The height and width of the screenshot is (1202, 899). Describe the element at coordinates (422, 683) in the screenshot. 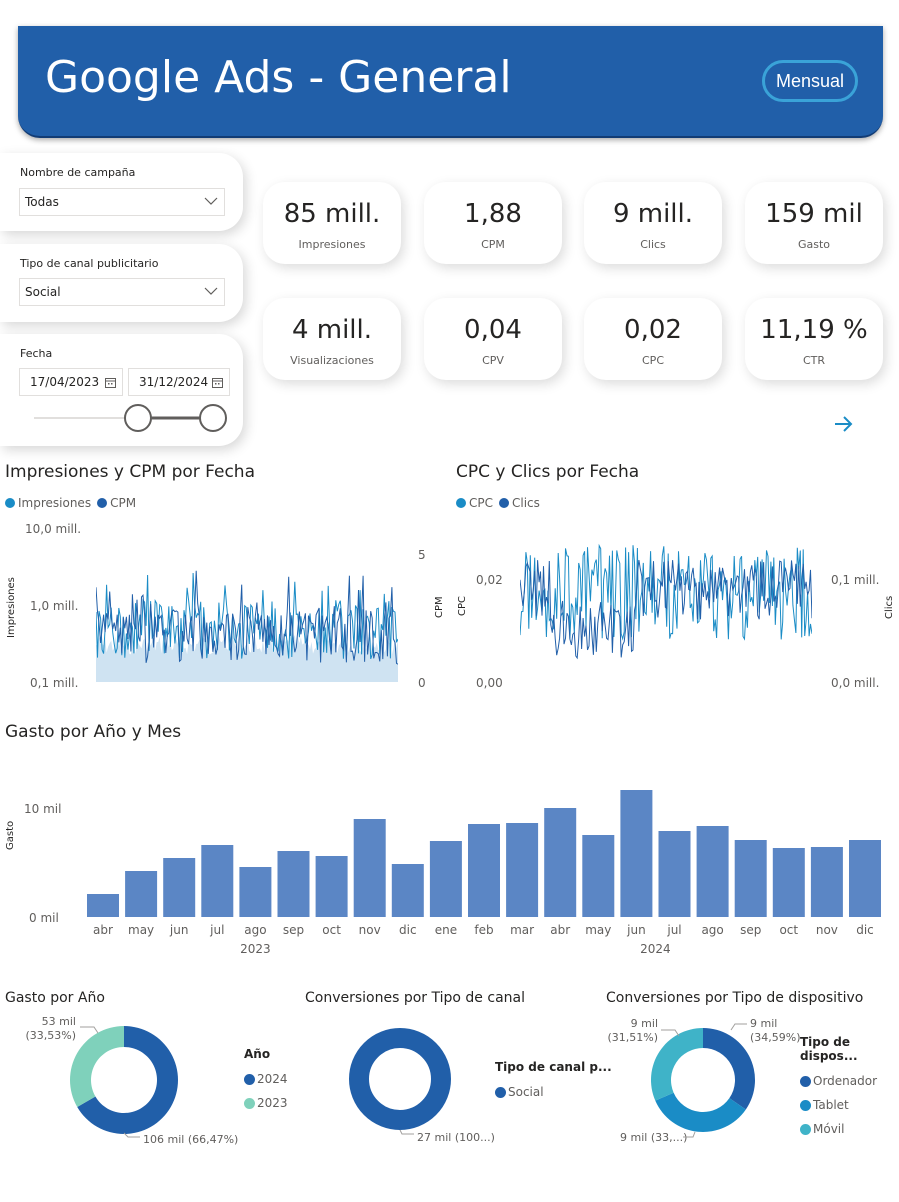

I see `y-right-tick: 0` at that location.